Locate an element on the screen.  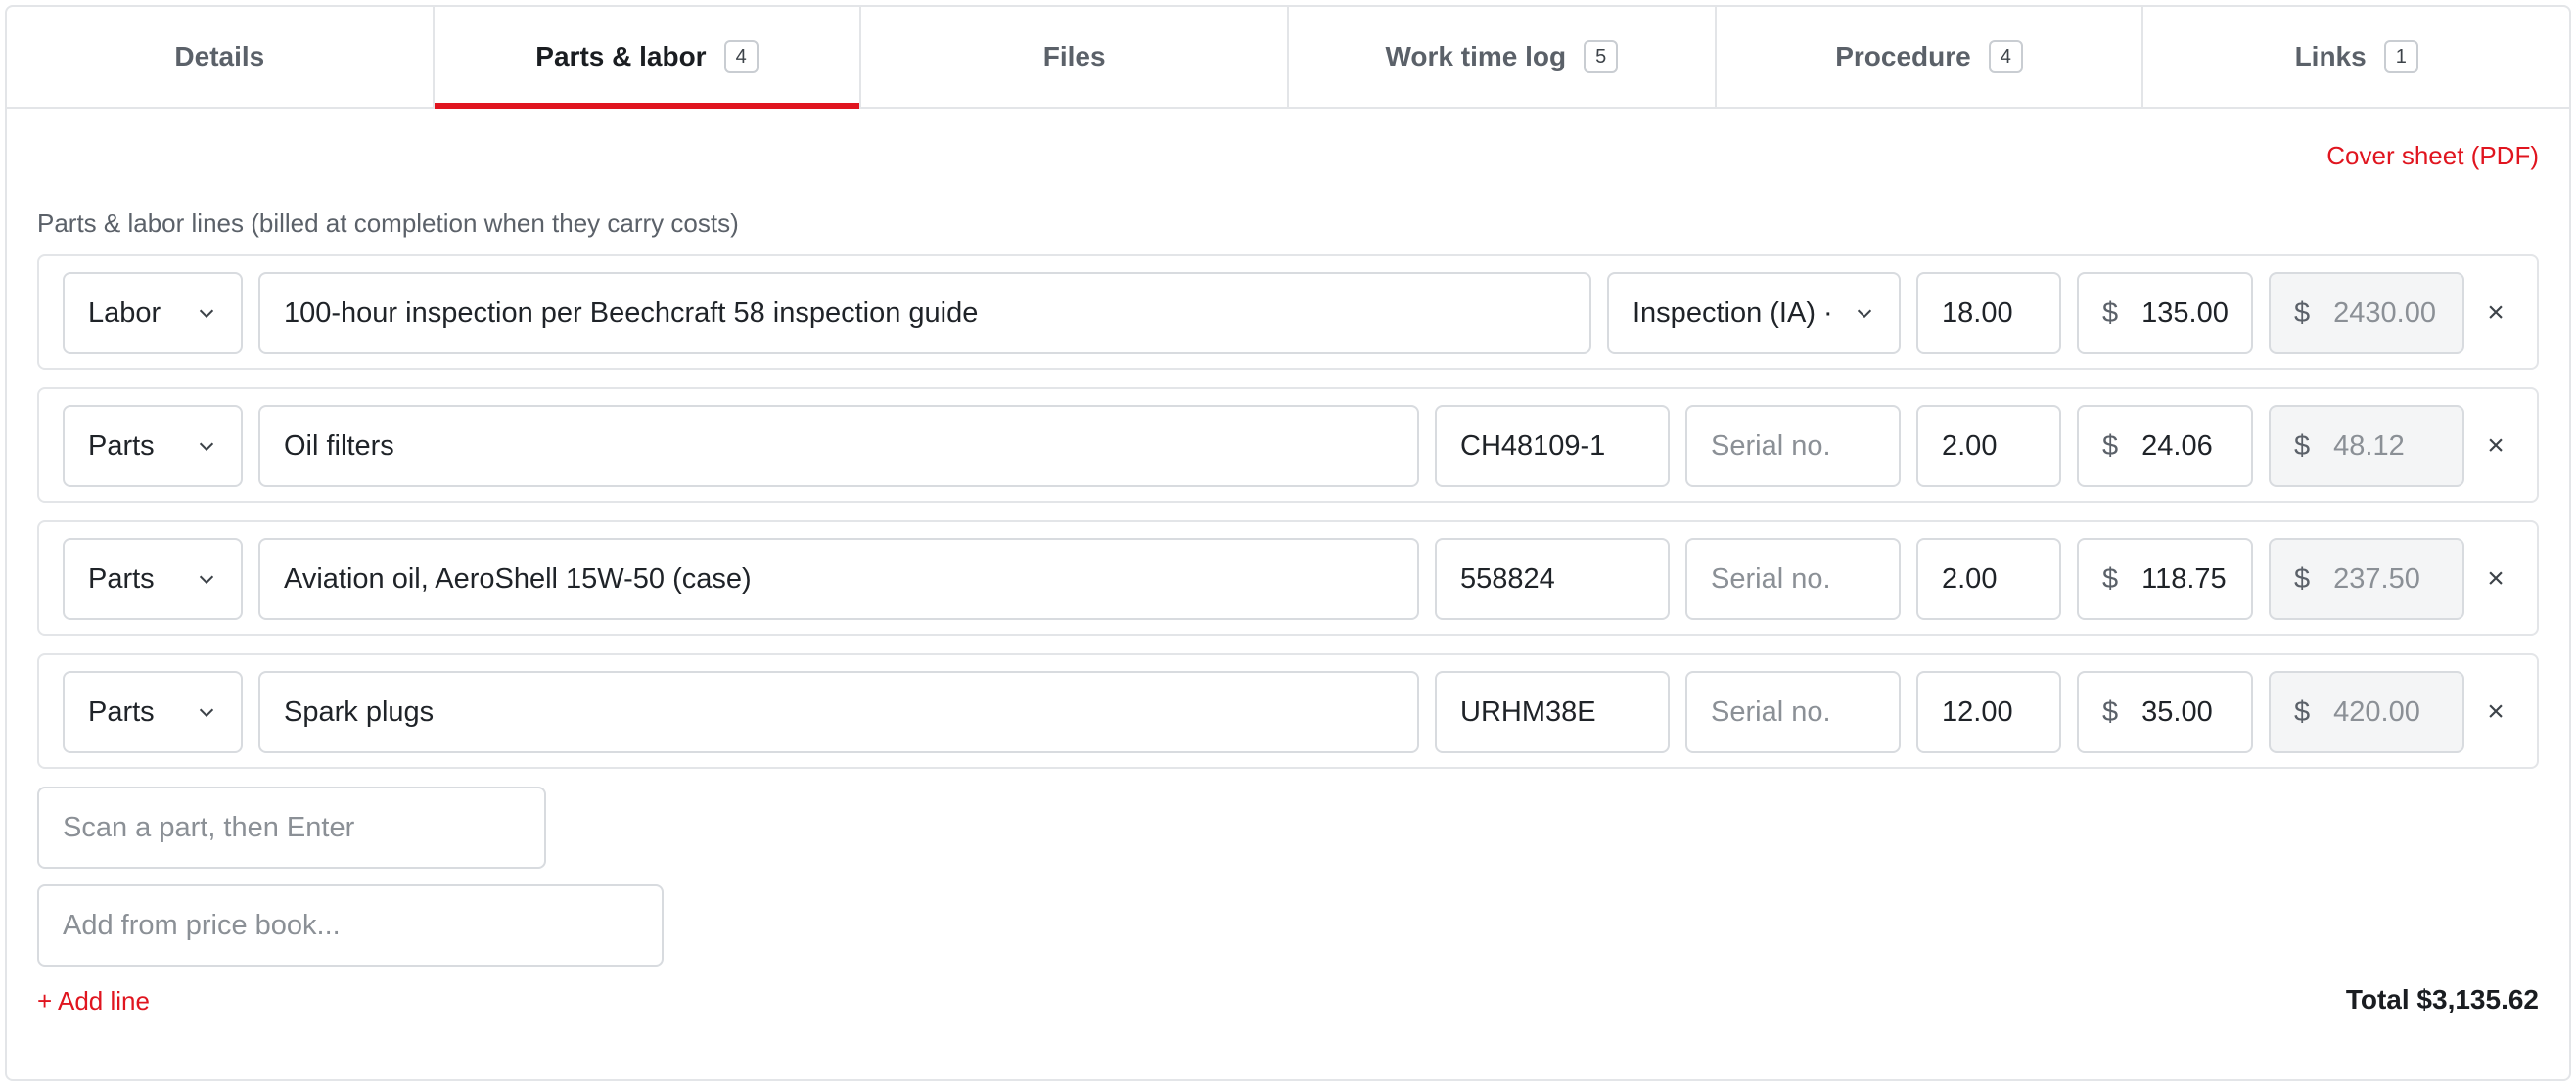
quantity-input: 18.00 is located at coordinates (1989, 313).